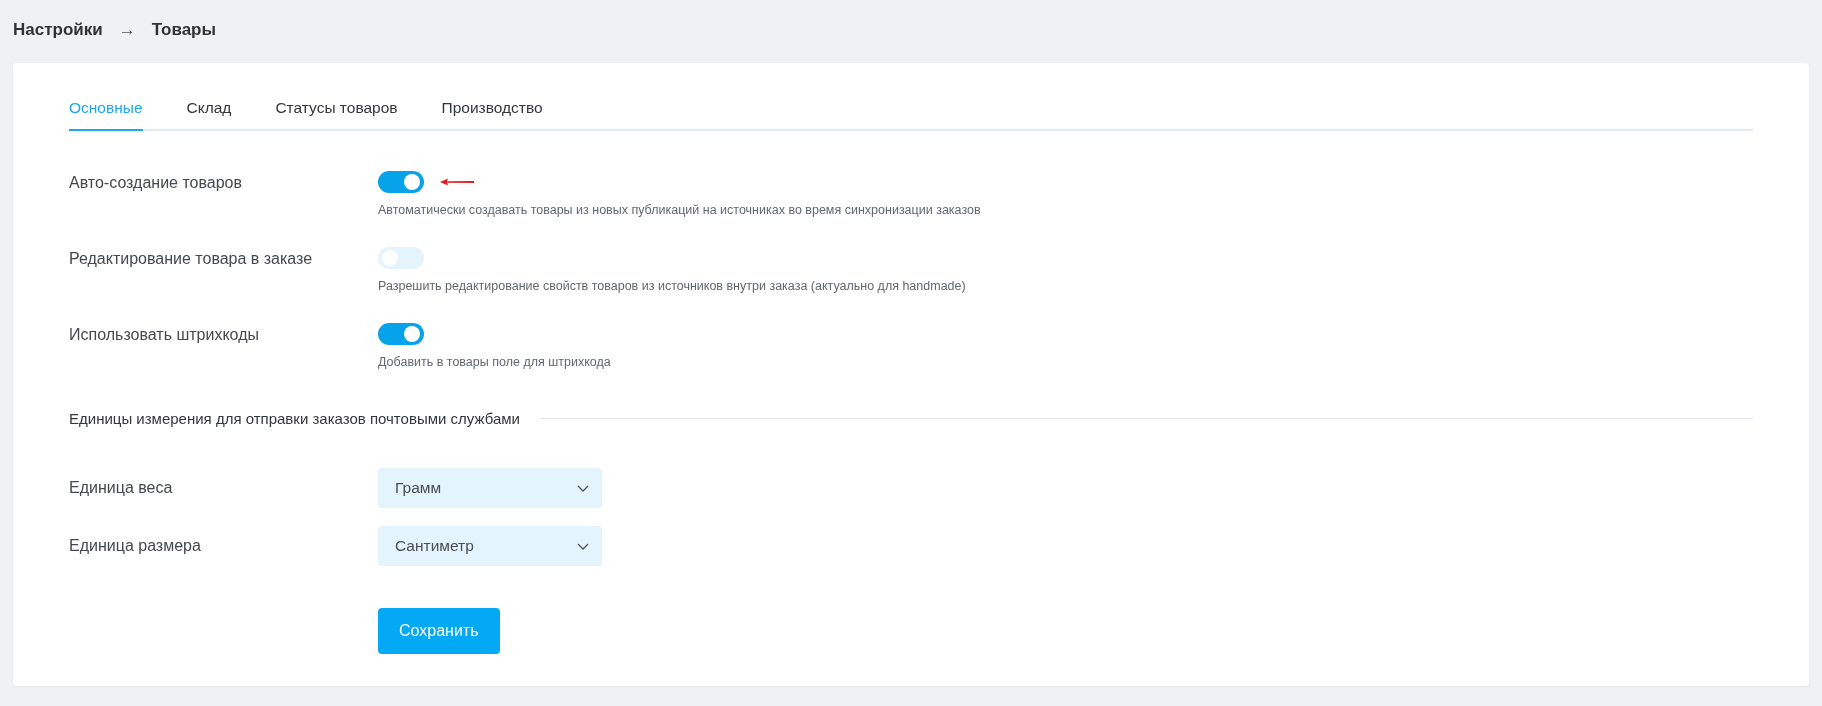 The image size is (1822, 706). Describe the element at coordinates (672, 286) in the screenshot. I see `setting-description: Разрешить редактирование свойств товаров из источников внутри заказа (актуально для handmade)` at that location.